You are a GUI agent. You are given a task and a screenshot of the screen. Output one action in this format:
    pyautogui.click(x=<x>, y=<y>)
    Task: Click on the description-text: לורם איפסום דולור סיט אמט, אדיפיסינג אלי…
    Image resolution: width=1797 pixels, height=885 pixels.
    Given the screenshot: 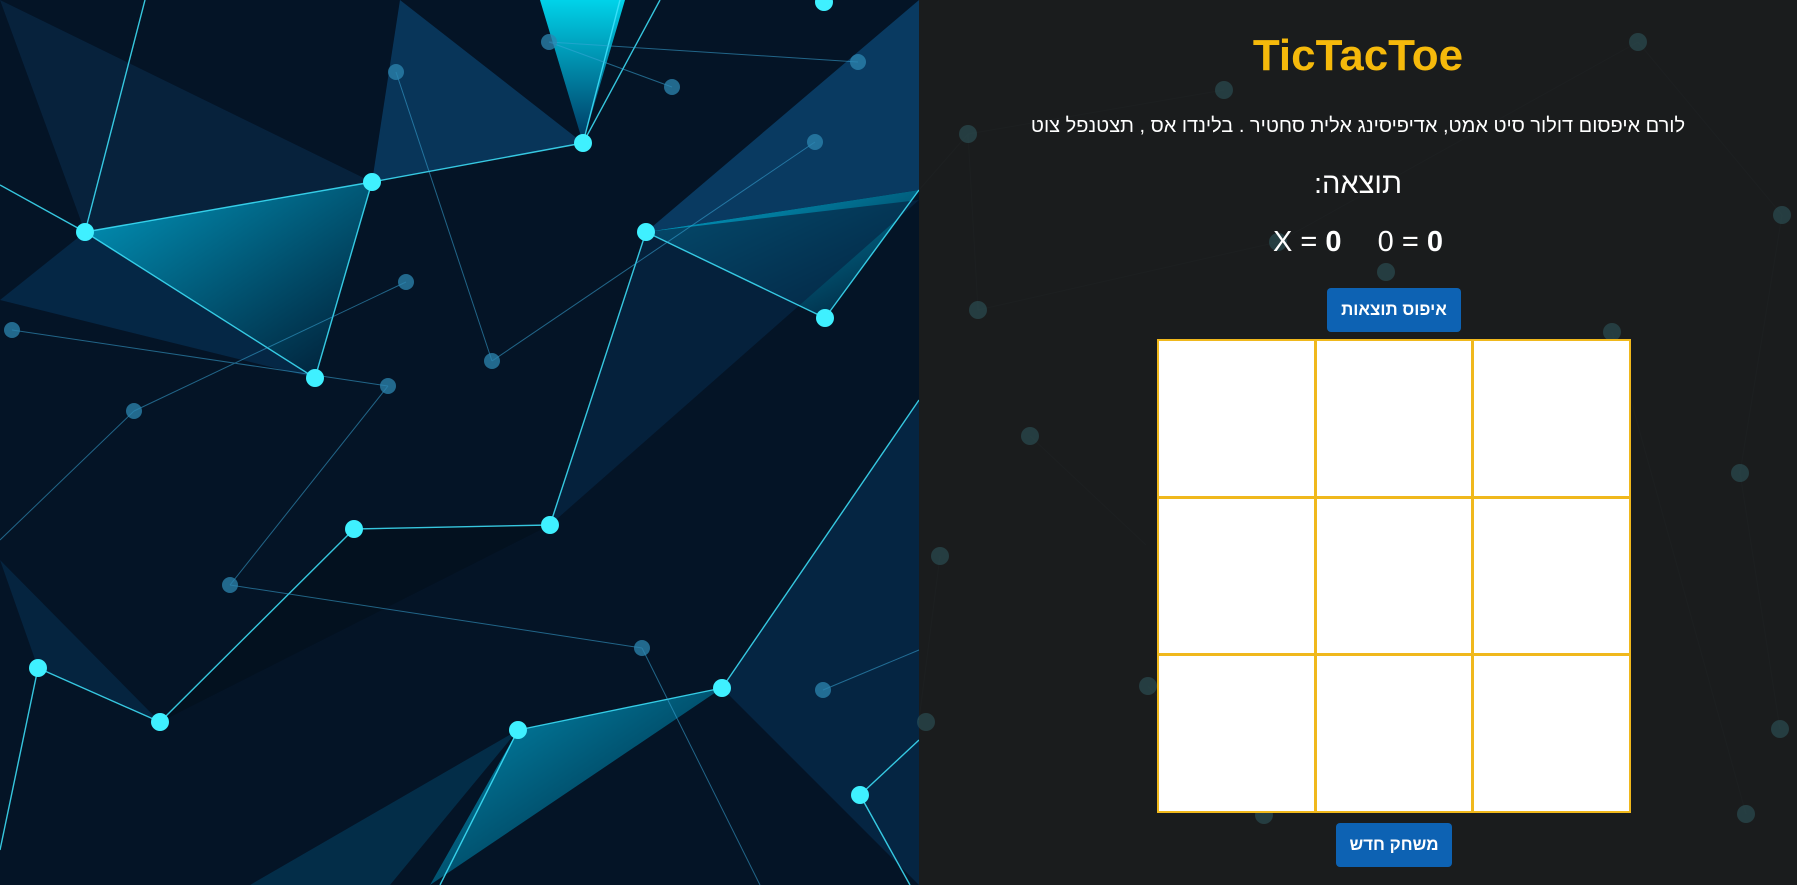 What is the action you would take?
    pyautogui.click(x=1358, y=126)
    